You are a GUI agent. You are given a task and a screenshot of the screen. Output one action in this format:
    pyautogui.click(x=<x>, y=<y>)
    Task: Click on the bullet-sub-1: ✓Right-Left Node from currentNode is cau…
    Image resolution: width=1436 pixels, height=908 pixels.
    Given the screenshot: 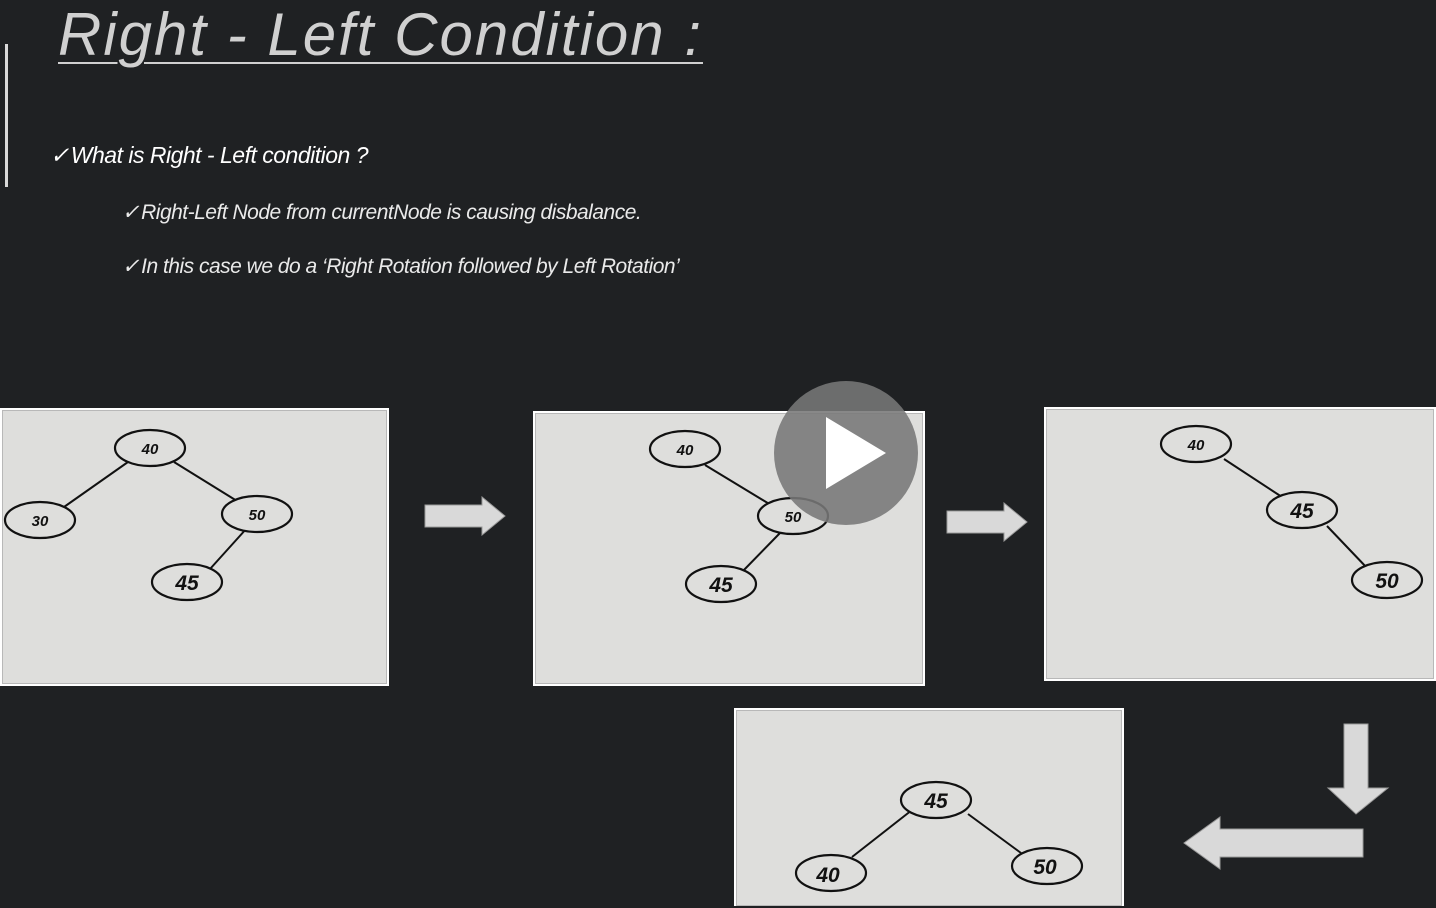 What is the action you would take?
    pyautogui.click(x=382, y=212)
    